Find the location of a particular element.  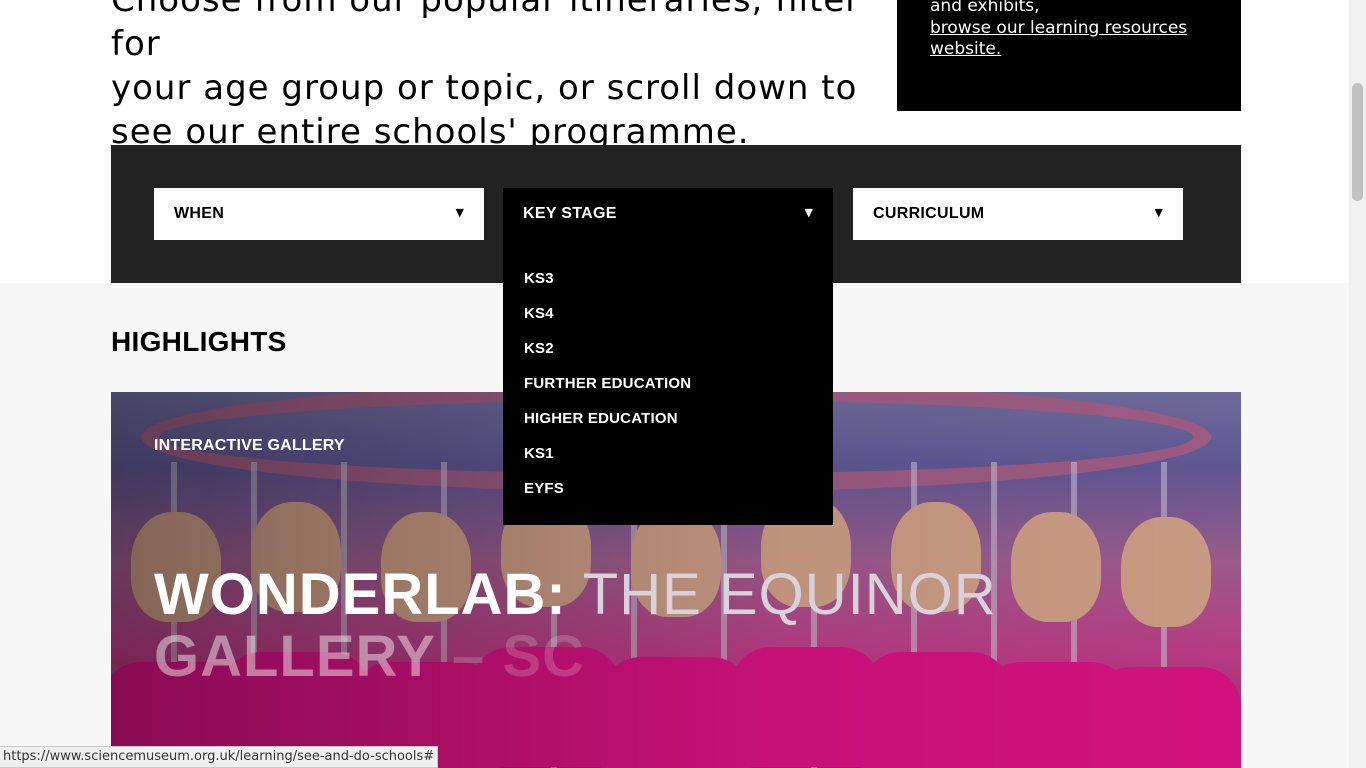

curriculum-filter: CURRICULUM ▼ is located at coordinates (1018, 214).